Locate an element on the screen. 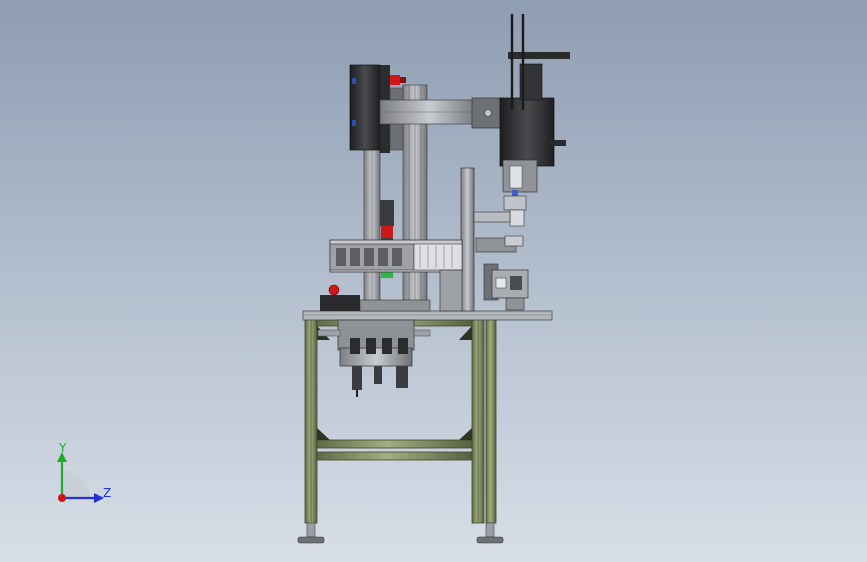 This screenshot has width=867, height=562. coordinate-triad: Y Z is located at coordinates (84, 472).